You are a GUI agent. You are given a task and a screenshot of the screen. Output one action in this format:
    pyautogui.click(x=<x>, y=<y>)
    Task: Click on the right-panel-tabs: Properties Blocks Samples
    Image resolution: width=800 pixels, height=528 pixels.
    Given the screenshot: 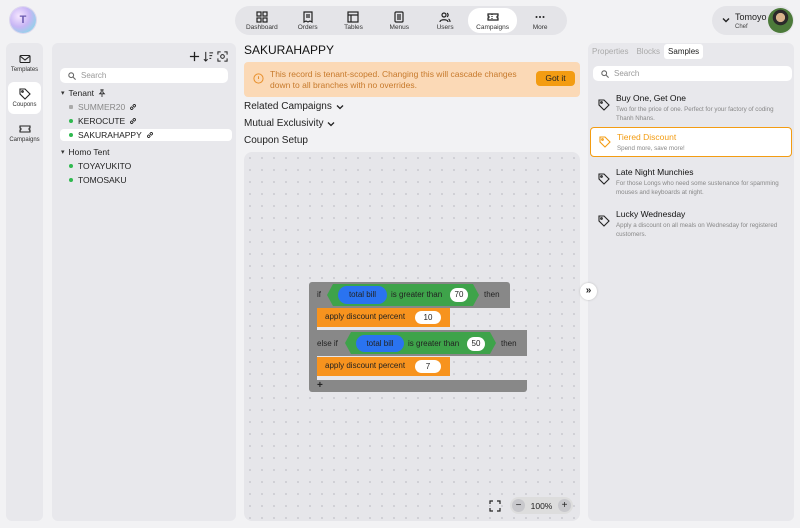 What is the action you would take?
    pyautogui.click(x=646, y=51)
    